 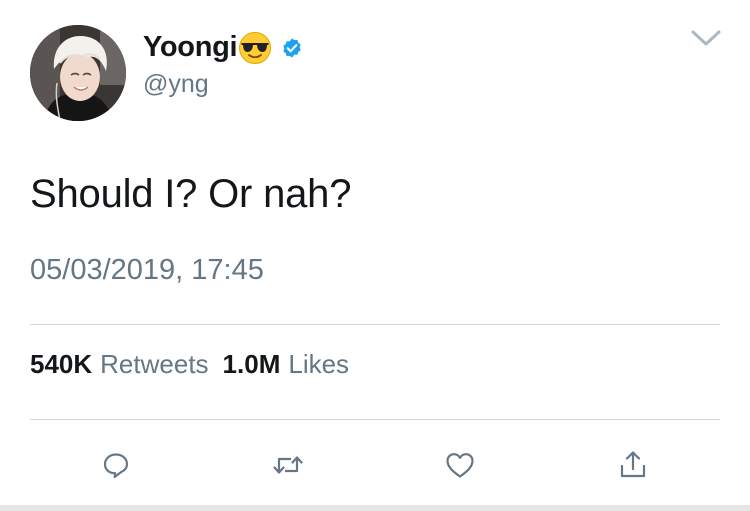 I want to click on avatar, so click(x=78, y=73).